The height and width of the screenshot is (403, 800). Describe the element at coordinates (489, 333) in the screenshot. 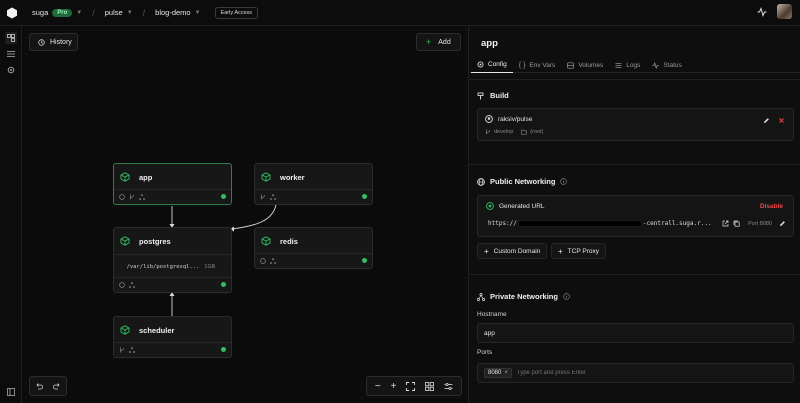

I see `hostname-value: app` at that location.